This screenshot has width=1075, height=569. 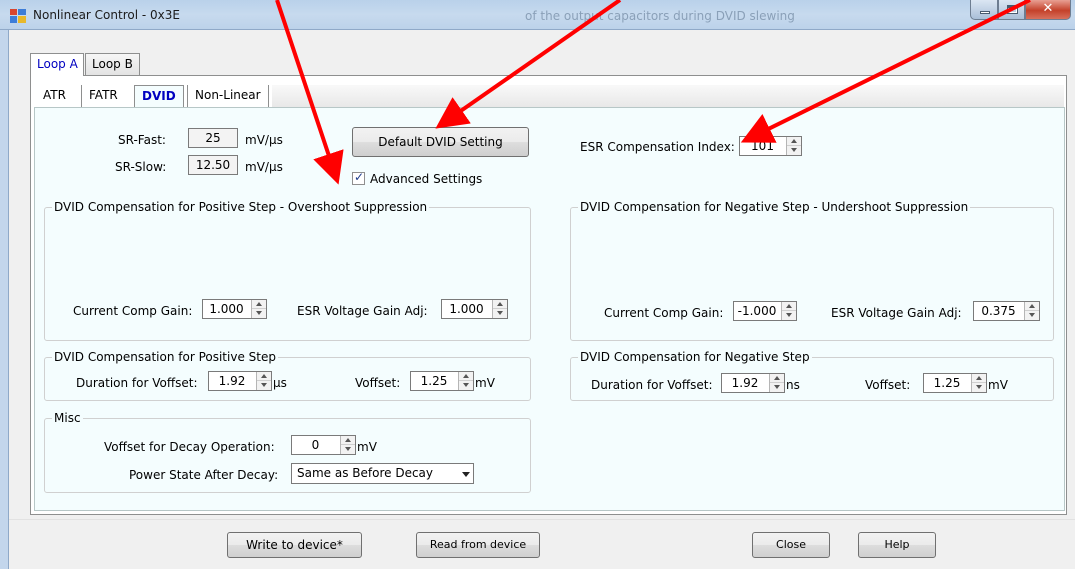 I want to click on neg-esr-gain-label: ESR Voltage Gain Adj:, so click(x=896, y=313).